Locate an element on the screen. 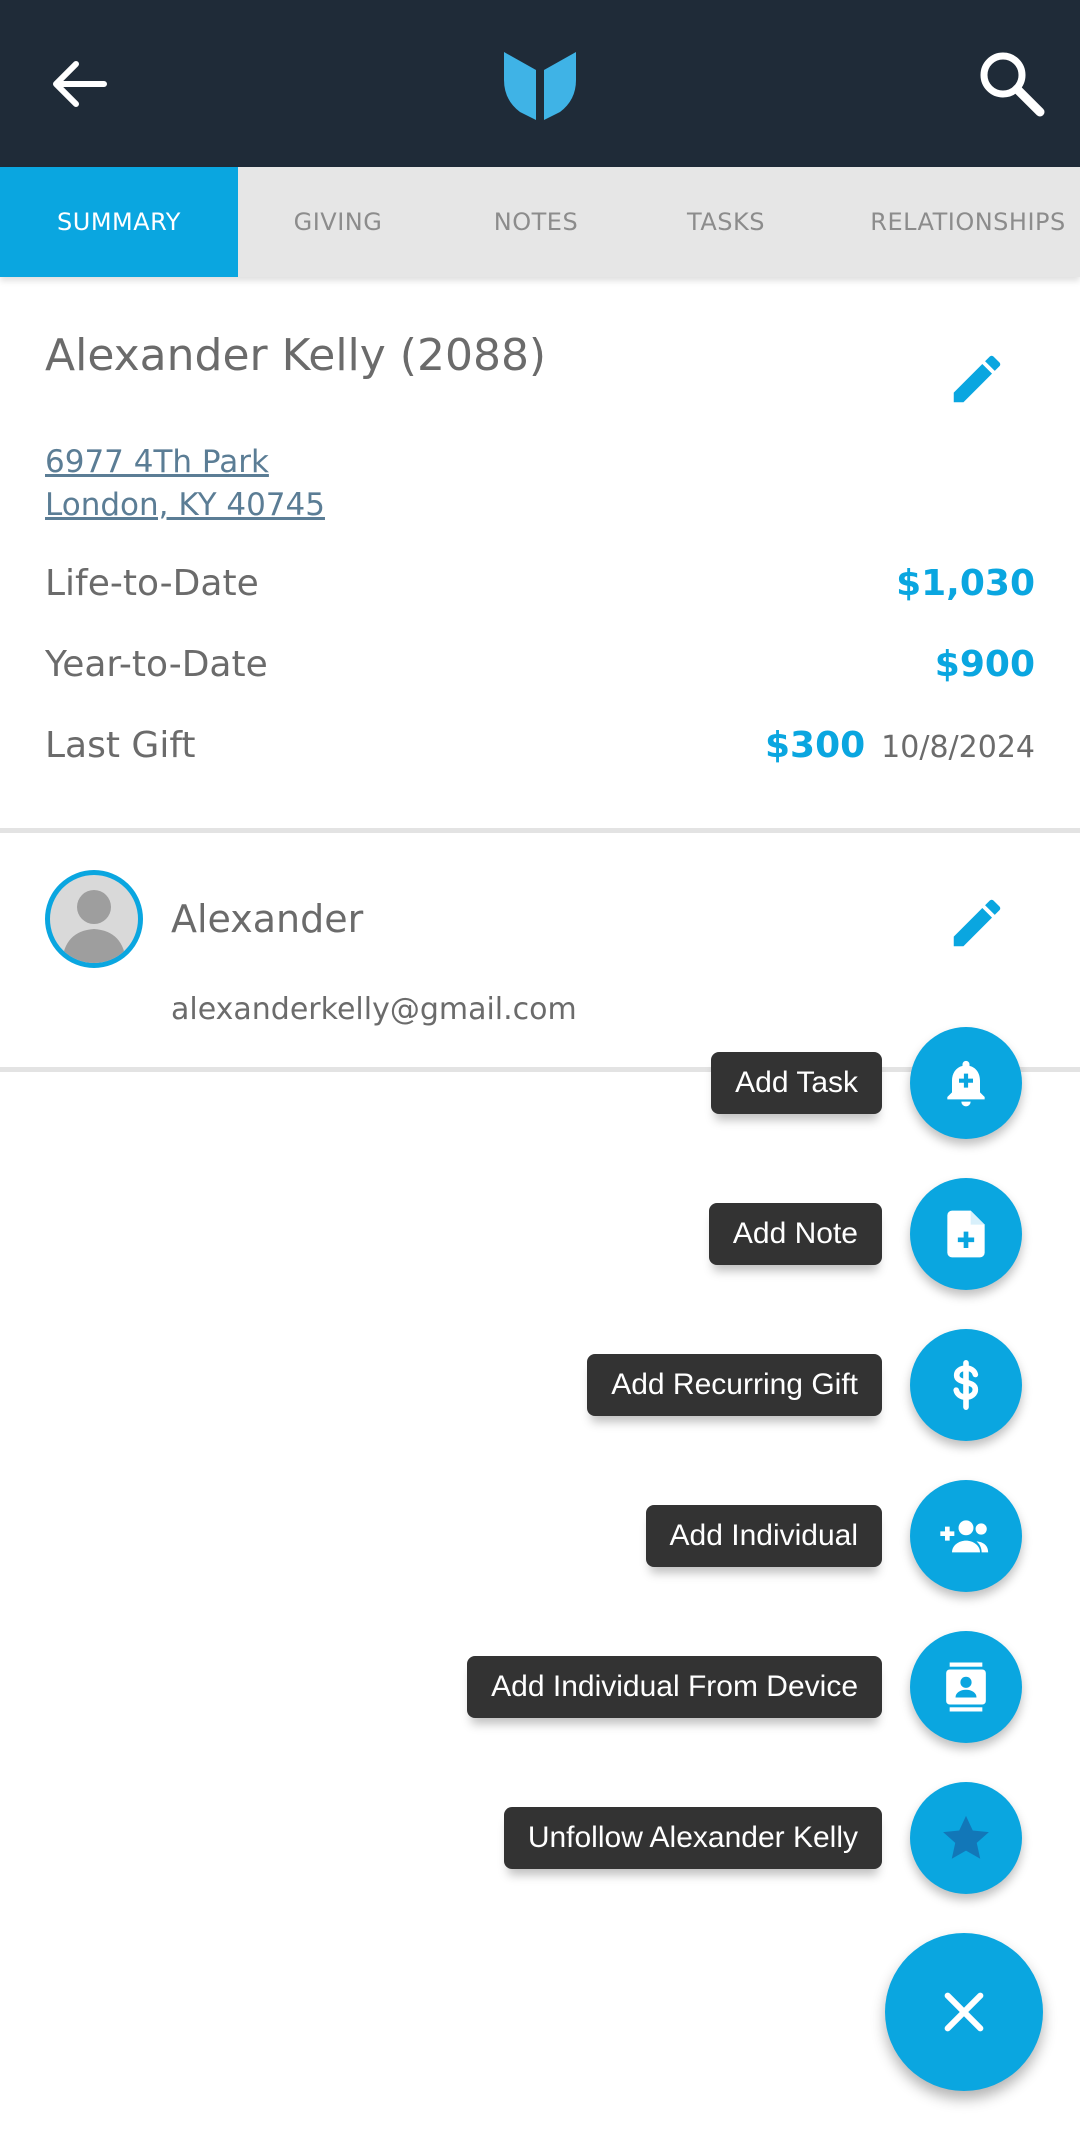 The height and width of the screenshot is (2132, 1080). fab-label: Add Recurring Gift is located at coordinates (734, 1385).